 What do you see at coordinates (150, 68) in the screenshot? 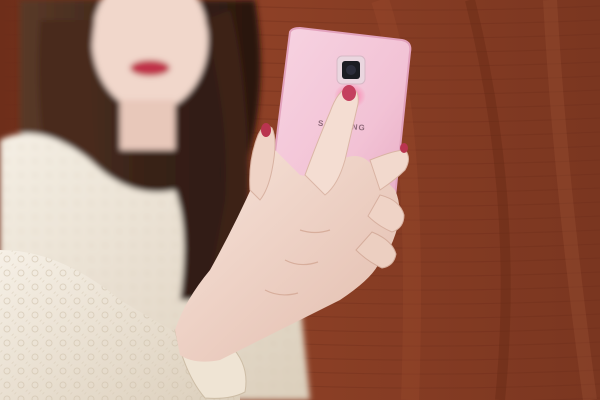
I see `lips` at bounding box center [150, 68].